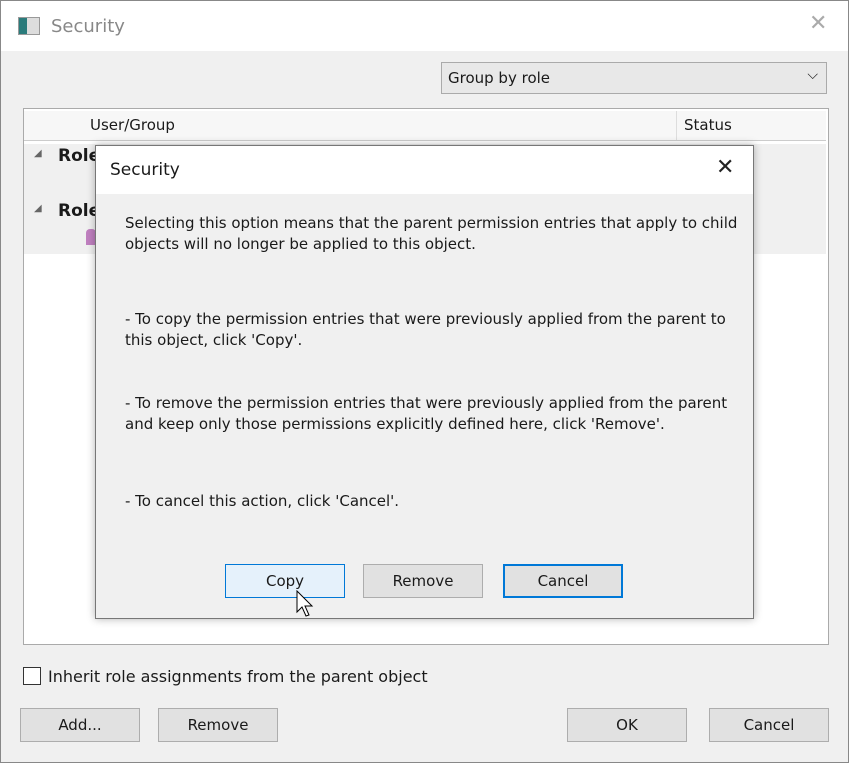 The height and width of the screenshot is (763, 849). Describe the element at coordinates (424, 26) in the screenshot. I see `title-bar: Security ✕` at that location.